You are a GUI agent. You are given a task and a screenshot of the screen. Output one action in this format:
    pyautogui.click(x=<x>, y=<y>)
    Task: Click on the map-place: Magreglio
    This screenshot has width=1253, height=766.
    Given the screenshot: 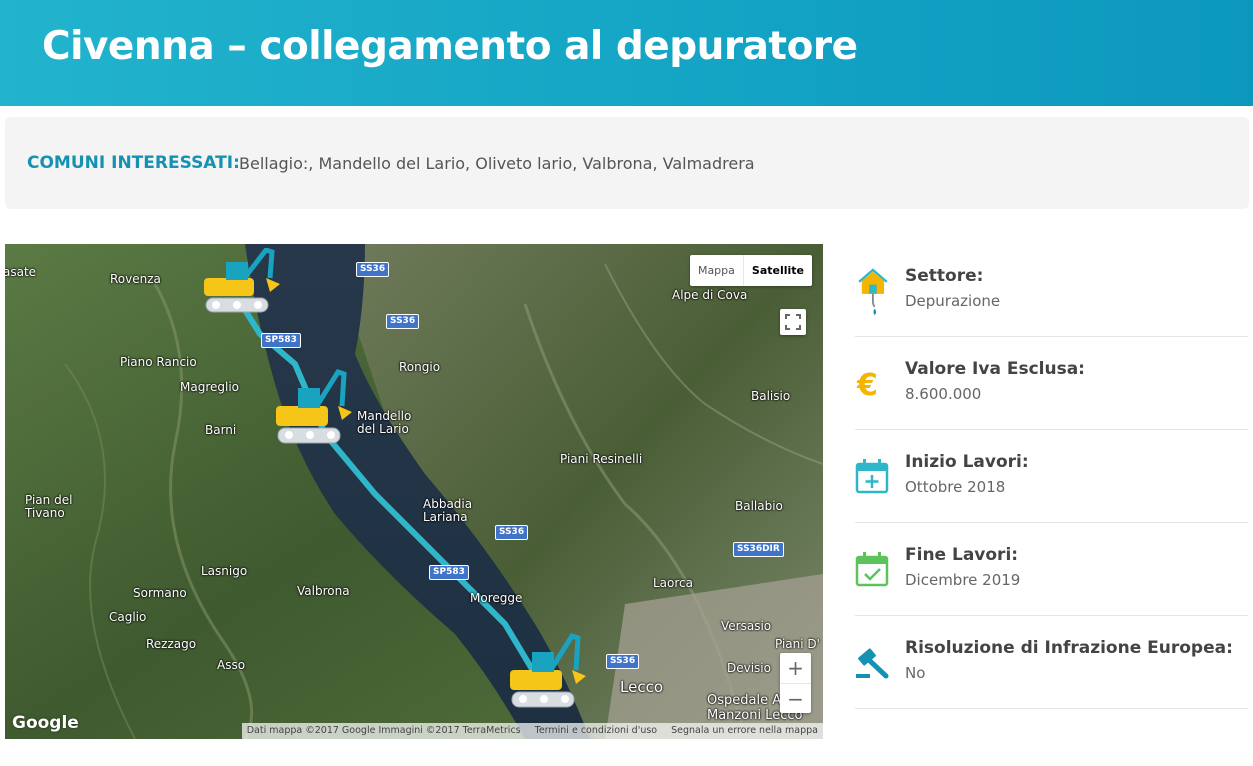 What is the action you would take?
    pyautogui.click(x=210, y=387)
    